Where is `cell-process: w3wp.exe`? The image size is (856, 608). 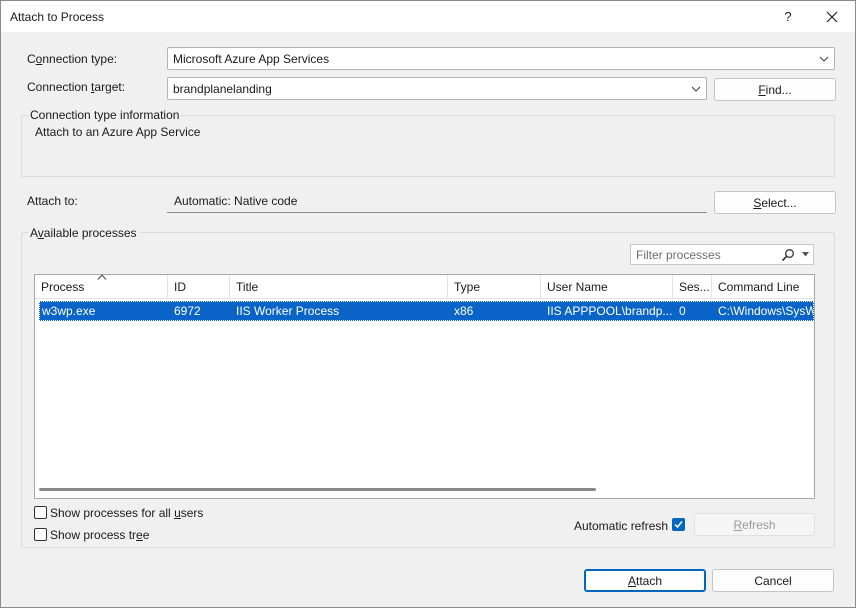 cell-process: w3wp.exe is located at coordinates (69, 311).